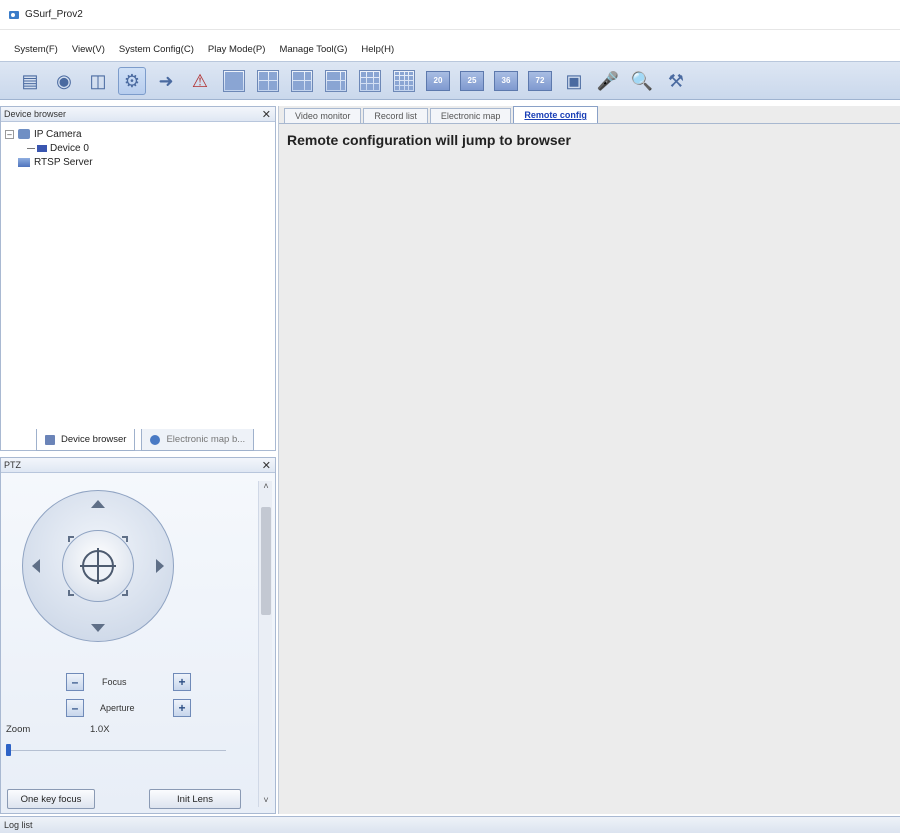 This screenshot has width=900, height=833. I want to click on device-tree: – IP Camera Device 0 RTSP Server, so click(49, 148).